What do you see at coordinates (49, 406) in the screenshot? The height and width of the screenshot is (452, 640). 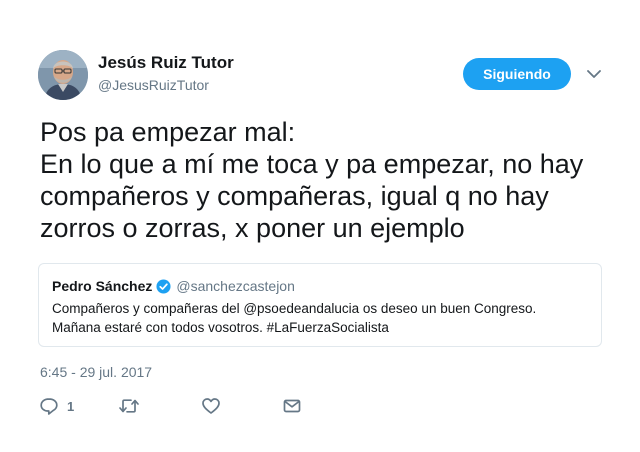 I see `reply-icon` at bounding box center [49, 406].